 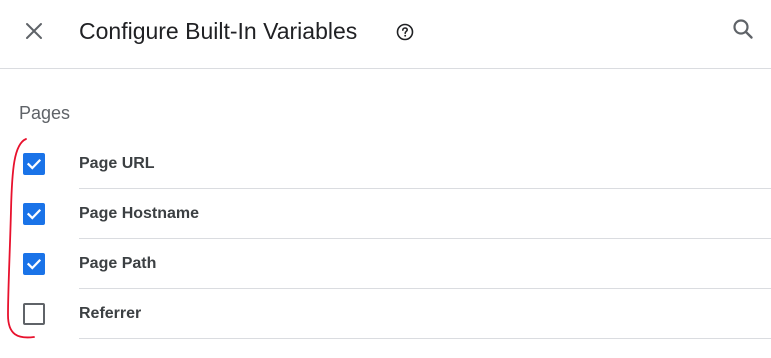 I want to click on row-divider, so click(x=425, y=338).